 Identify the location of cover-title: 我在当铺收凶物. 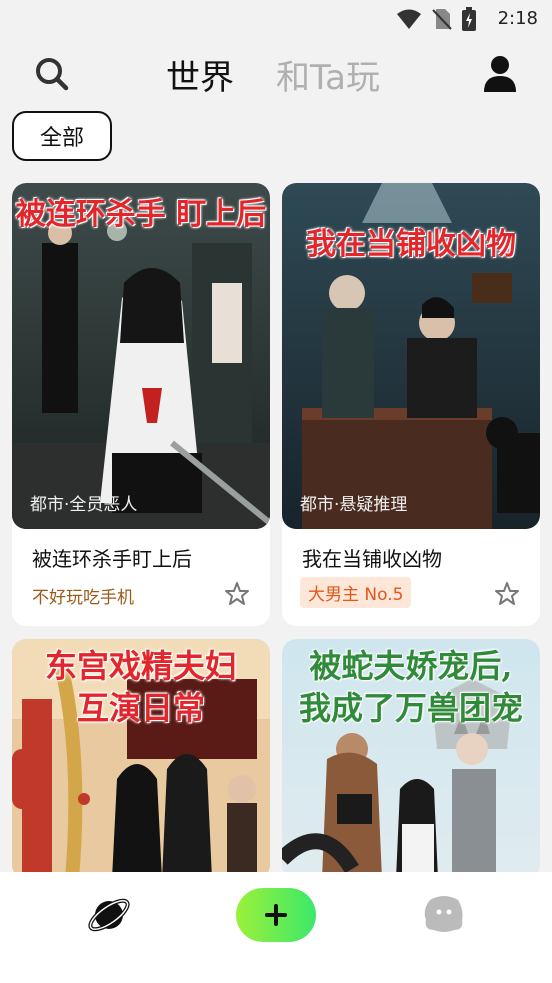
(411, 244).